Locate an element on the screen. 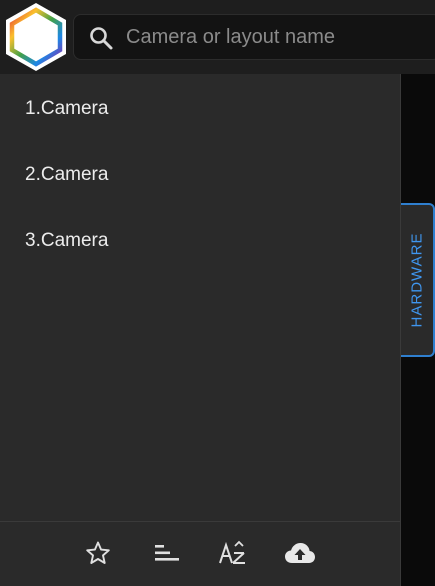  hardware-tab-label: HARDWARE is located at coordinates (417, 280).